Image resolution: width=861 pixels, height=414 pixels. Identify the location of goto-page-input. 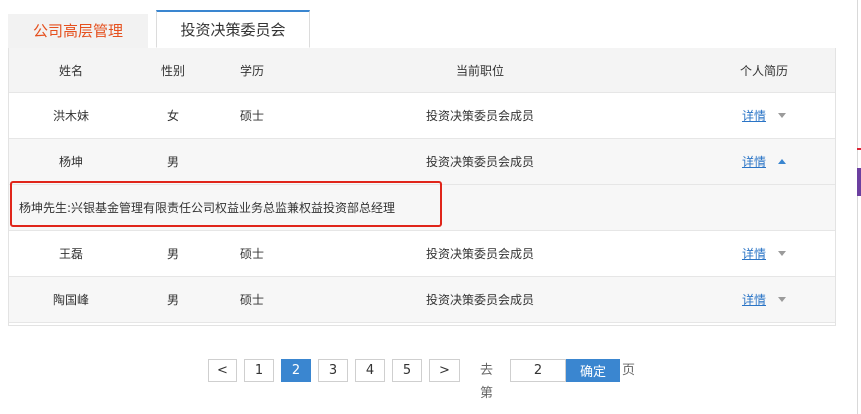
(538, 370).